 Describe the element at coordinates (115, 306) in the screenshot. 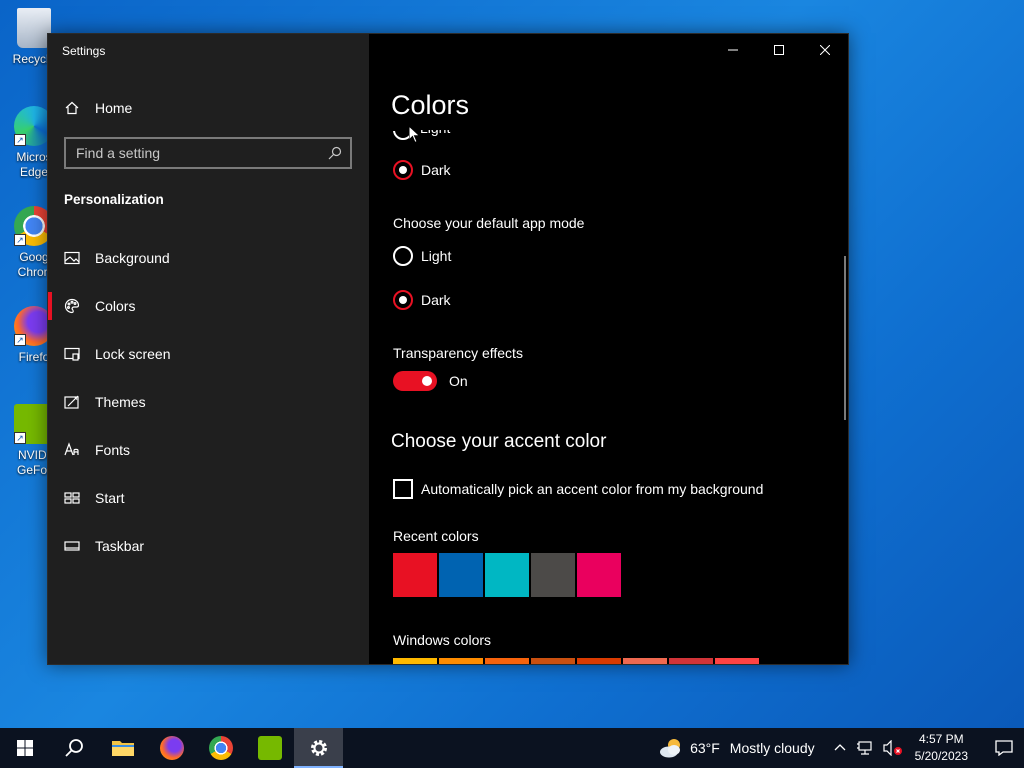

I see `sidebar-item-label: Colors` at that location.